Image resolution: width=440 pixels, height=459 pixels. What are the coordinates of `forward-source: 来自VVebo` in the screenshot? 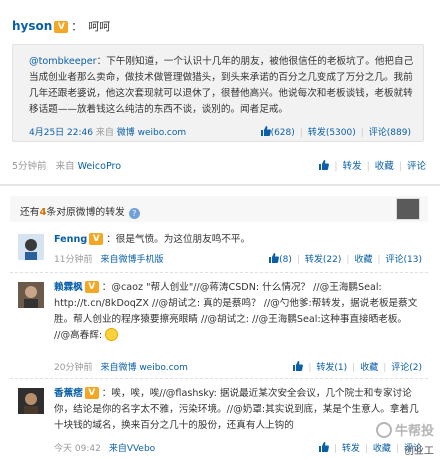 It's located at (132, 449).